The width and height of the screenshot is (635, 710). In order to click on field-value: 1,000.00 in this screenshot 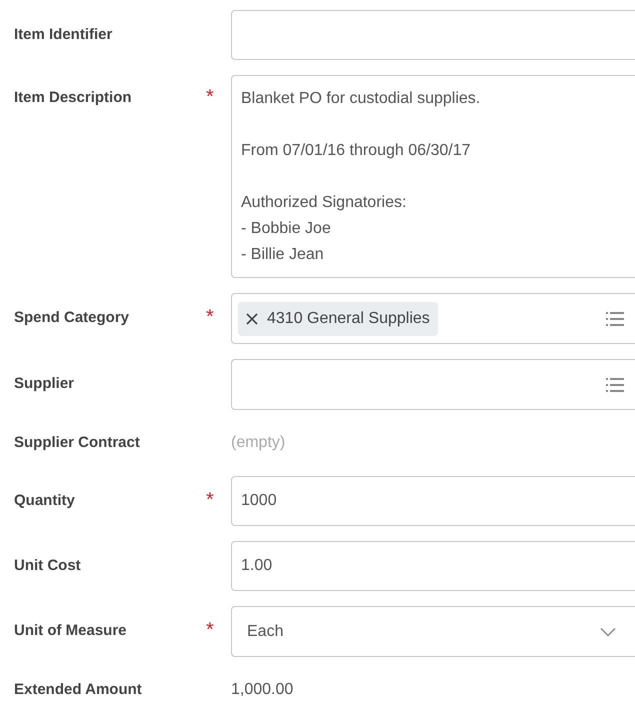, I will do `click(262, 690)`.